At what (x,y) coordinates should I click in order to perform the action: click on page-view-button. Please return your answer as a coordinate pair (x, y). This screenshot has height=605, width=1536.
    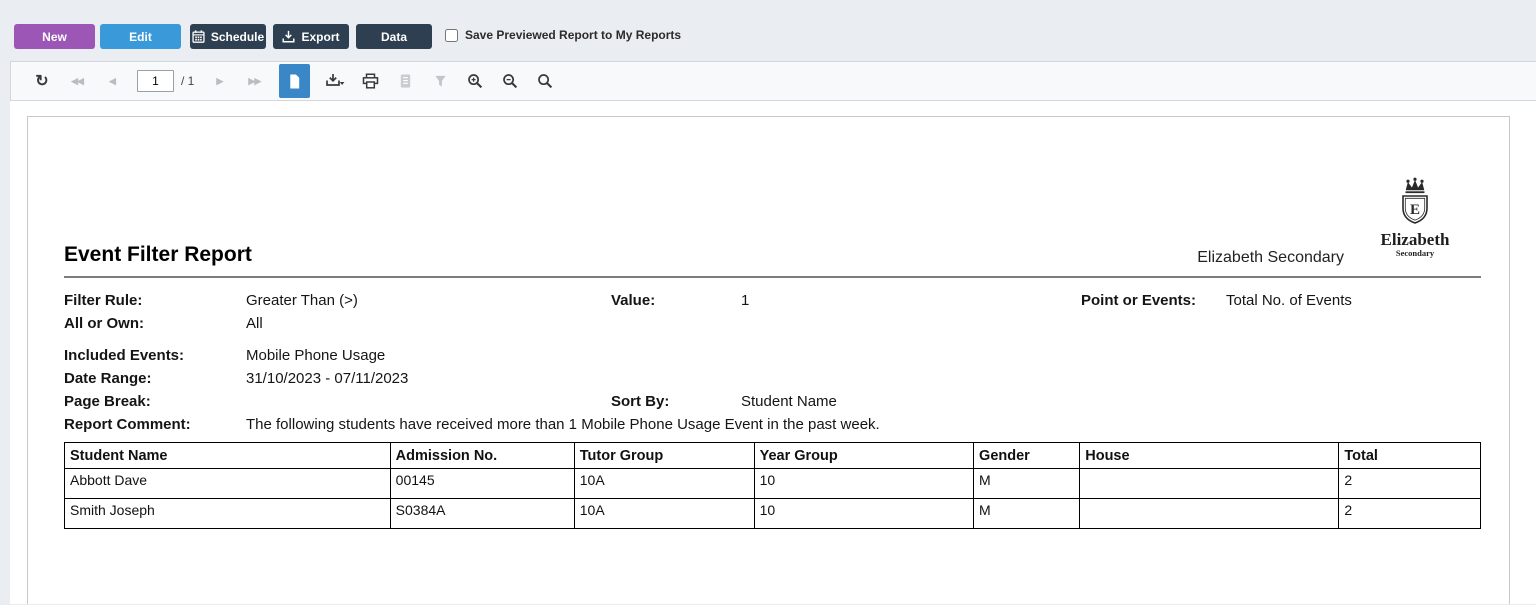
    Looking at the image, I should click on (295, 81).